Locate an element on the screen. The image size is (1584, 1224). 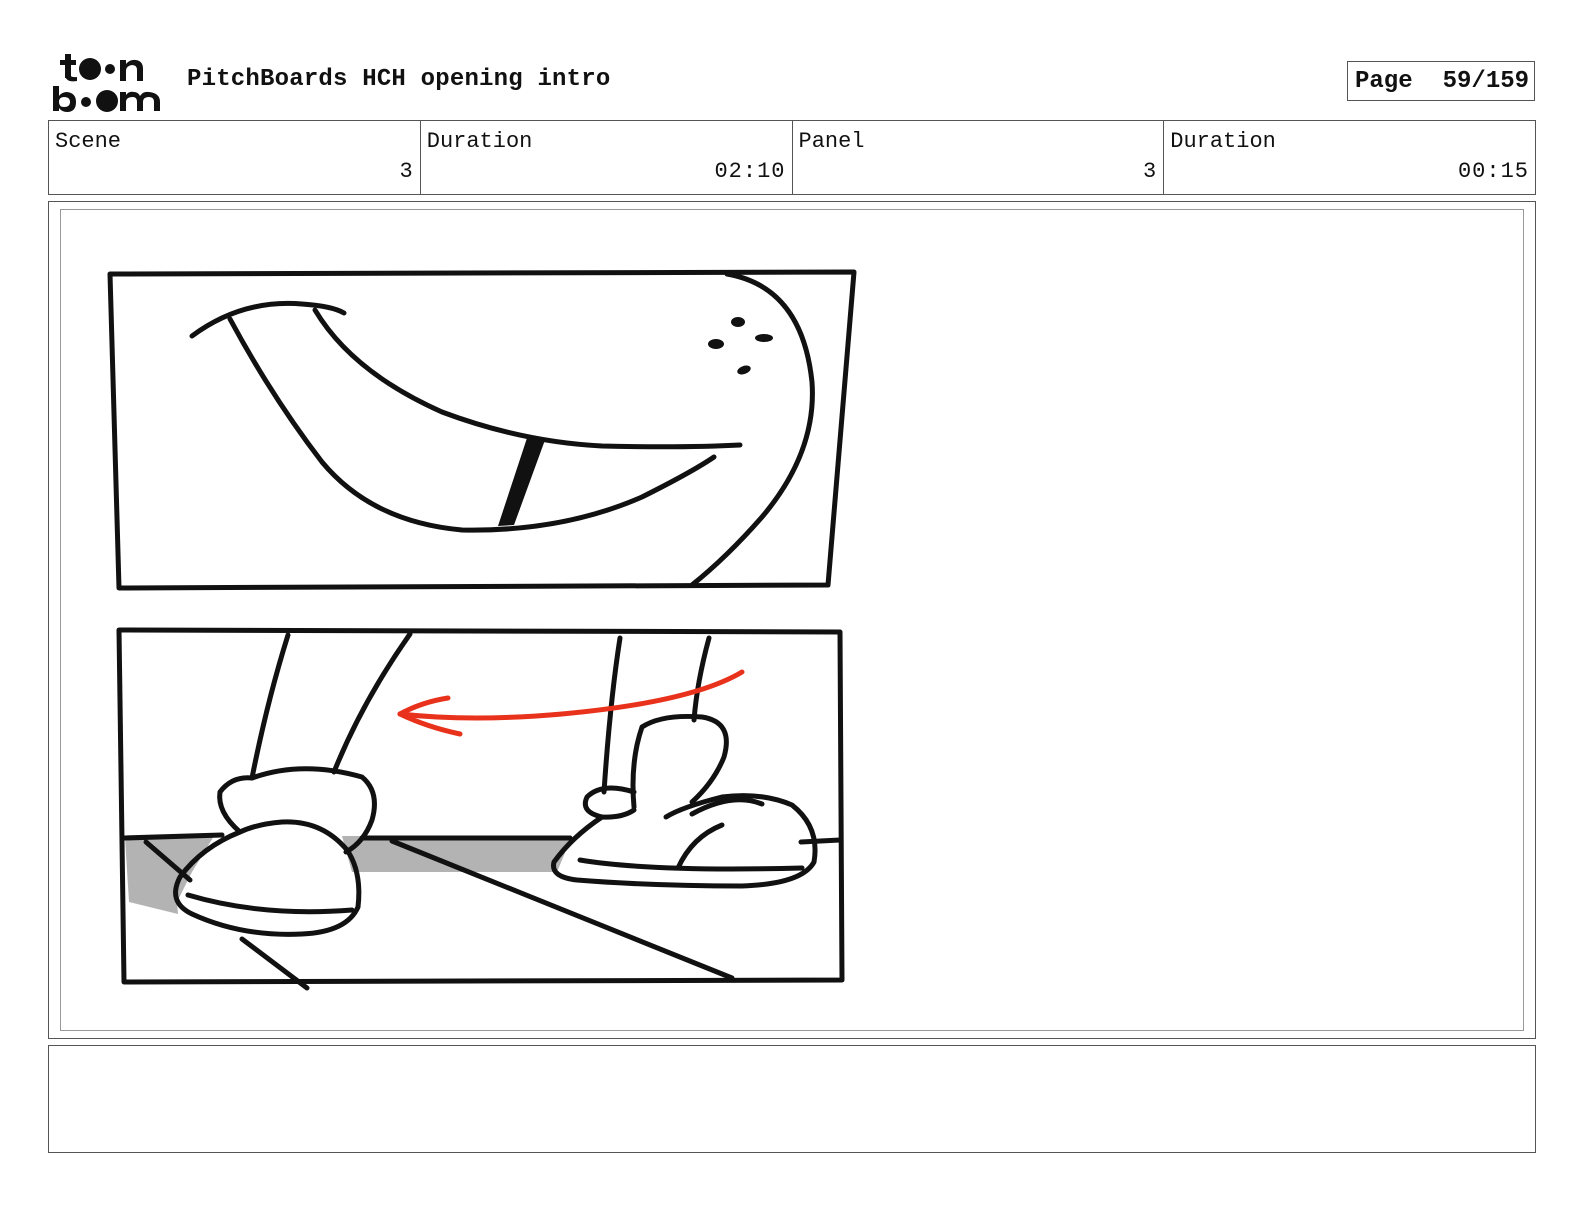
scene-label: Scene is located at coordinates (88, 141).